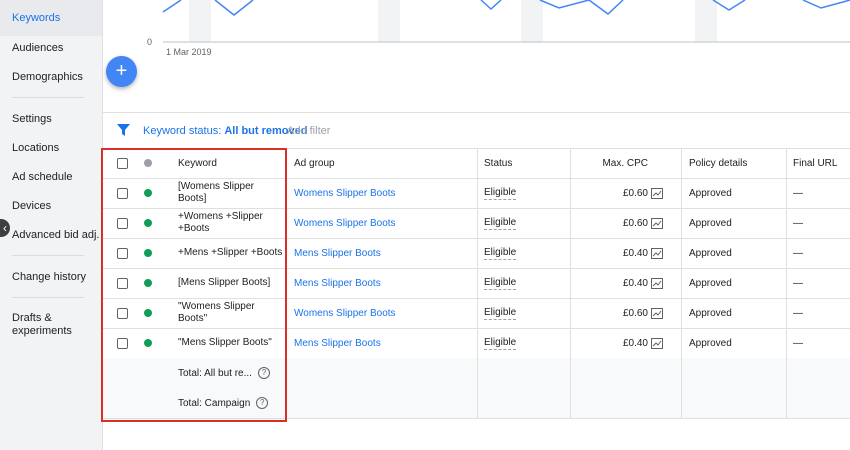  Describe the element at coordinates (51, 119) in the screenshot. I see `sidebar-item-settings: Settings` at that location.